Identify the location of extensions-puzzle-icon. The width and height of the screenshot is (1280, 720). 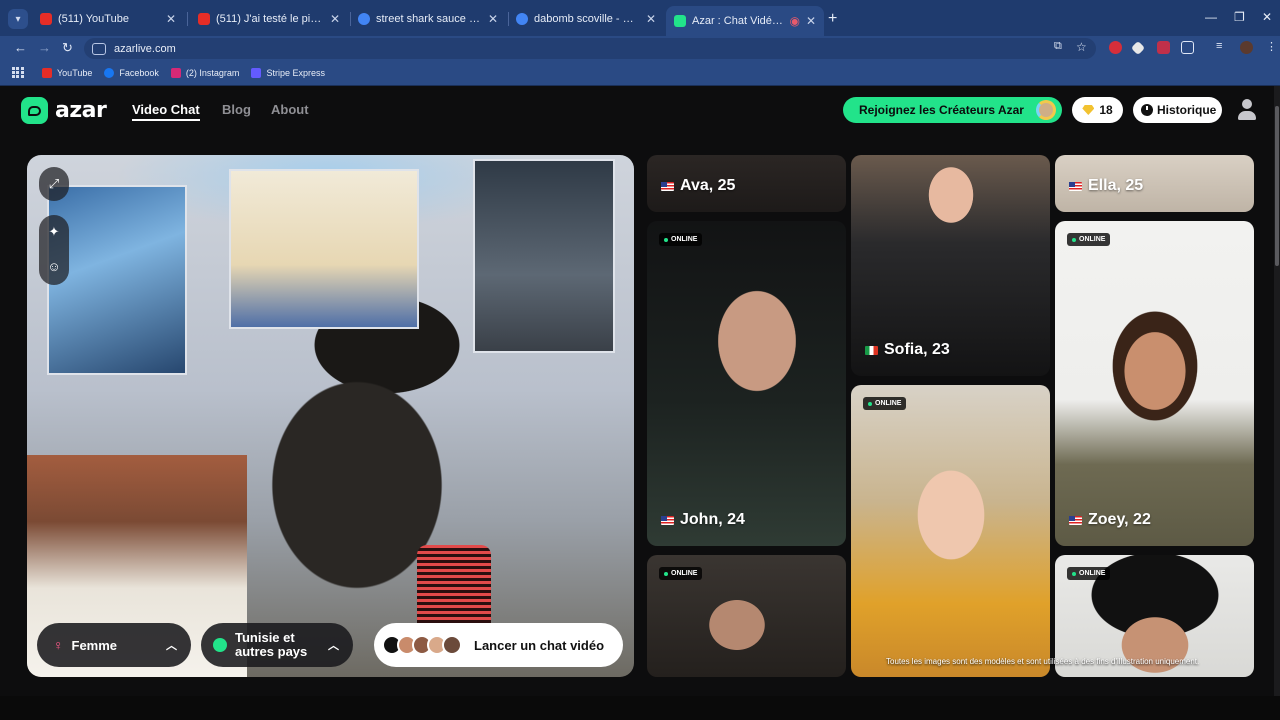
(1187, 47).